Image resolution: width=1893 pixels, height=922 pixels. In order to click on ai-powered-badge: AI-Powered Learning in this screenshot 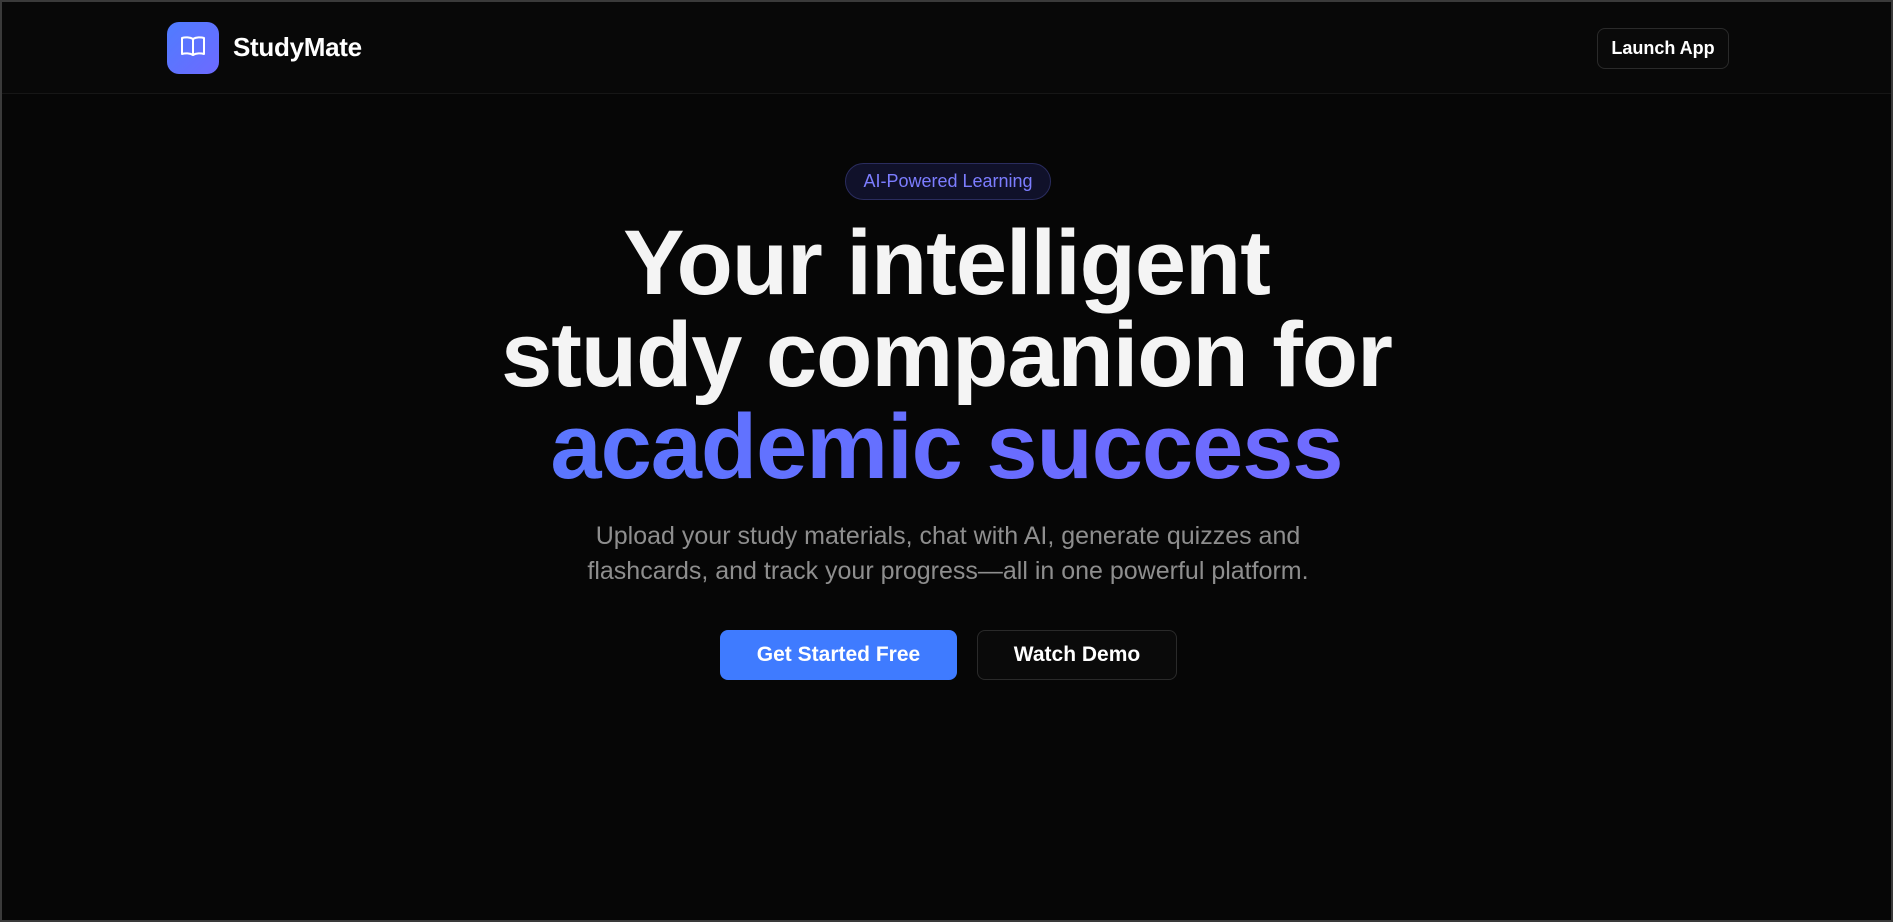, I will do `click(948, 181)`.